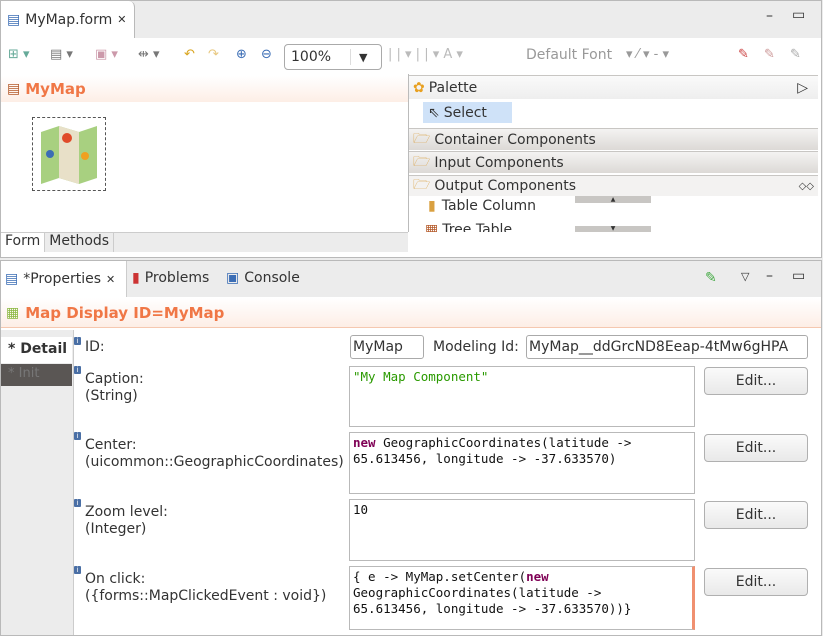  Describe the element at coordinates (569, 55) in the screenshot. I see `font-select: Default Font` at that location.